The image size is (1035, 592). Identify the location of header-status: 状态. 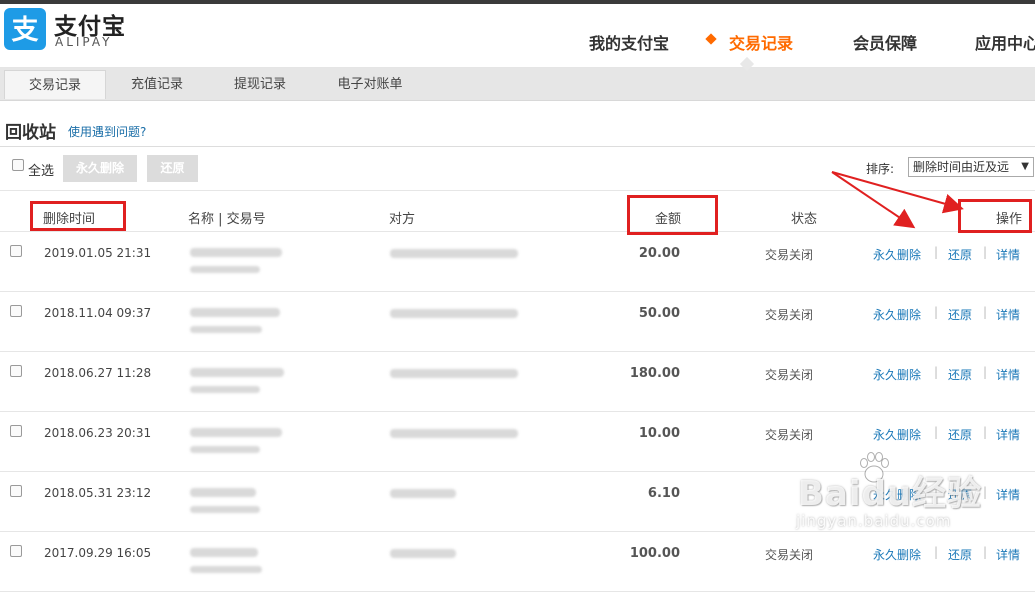
(804, 219).